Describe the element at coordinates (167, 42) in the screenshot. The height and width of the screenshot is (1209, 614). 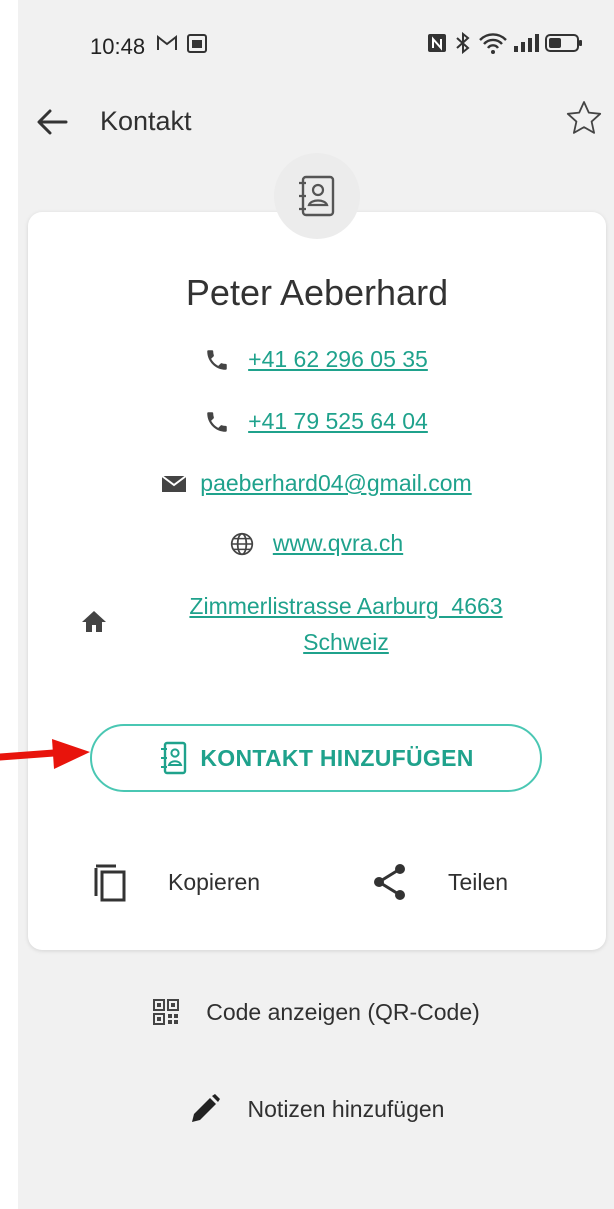
I see `gmail-notification-icon` at that location.